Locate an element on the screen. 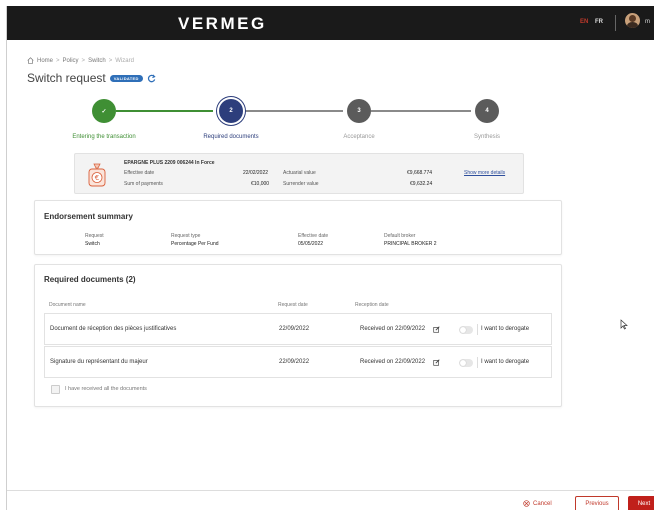  col-request-date: Request date is located at coordinates (293, 305).